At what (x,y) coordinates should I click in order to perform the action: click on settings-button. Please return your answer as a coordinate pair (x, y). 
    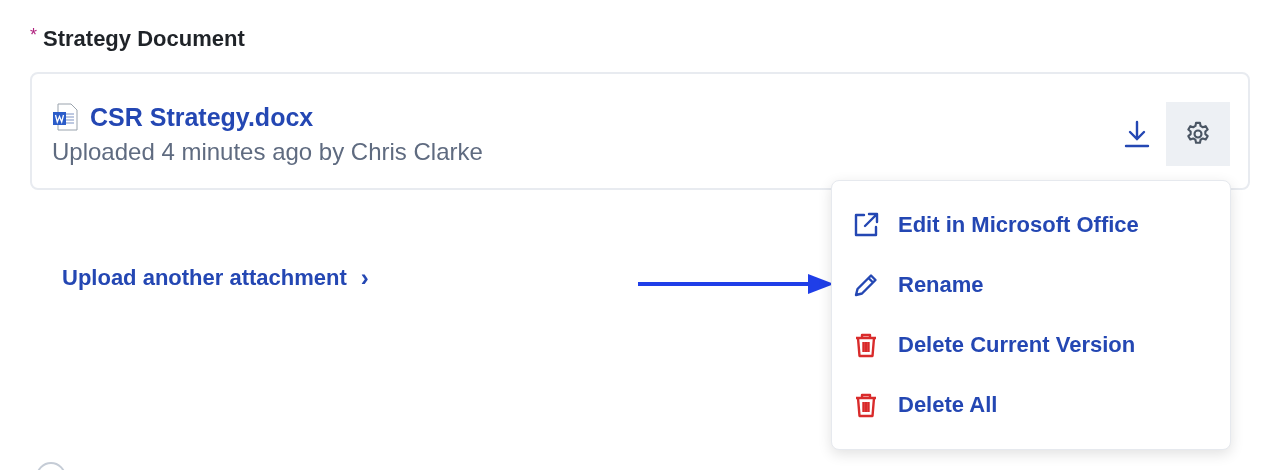
    Looking at the image, I should click on (1198, 134).